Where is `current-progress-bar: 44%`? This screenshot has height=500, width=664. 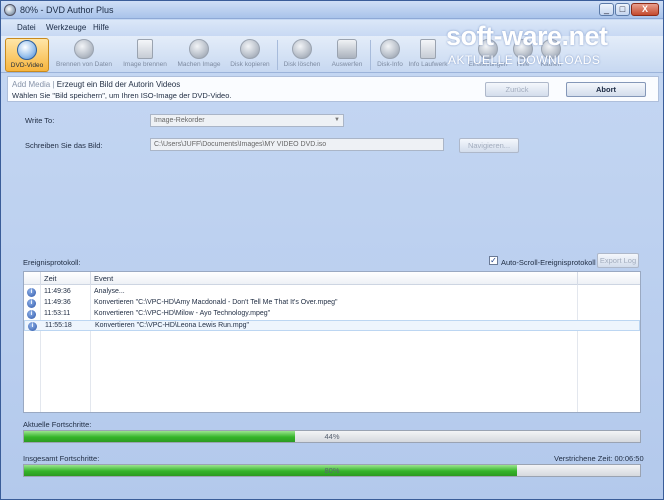 current-progress-bar: 44% is located at coordinates (332, 436).